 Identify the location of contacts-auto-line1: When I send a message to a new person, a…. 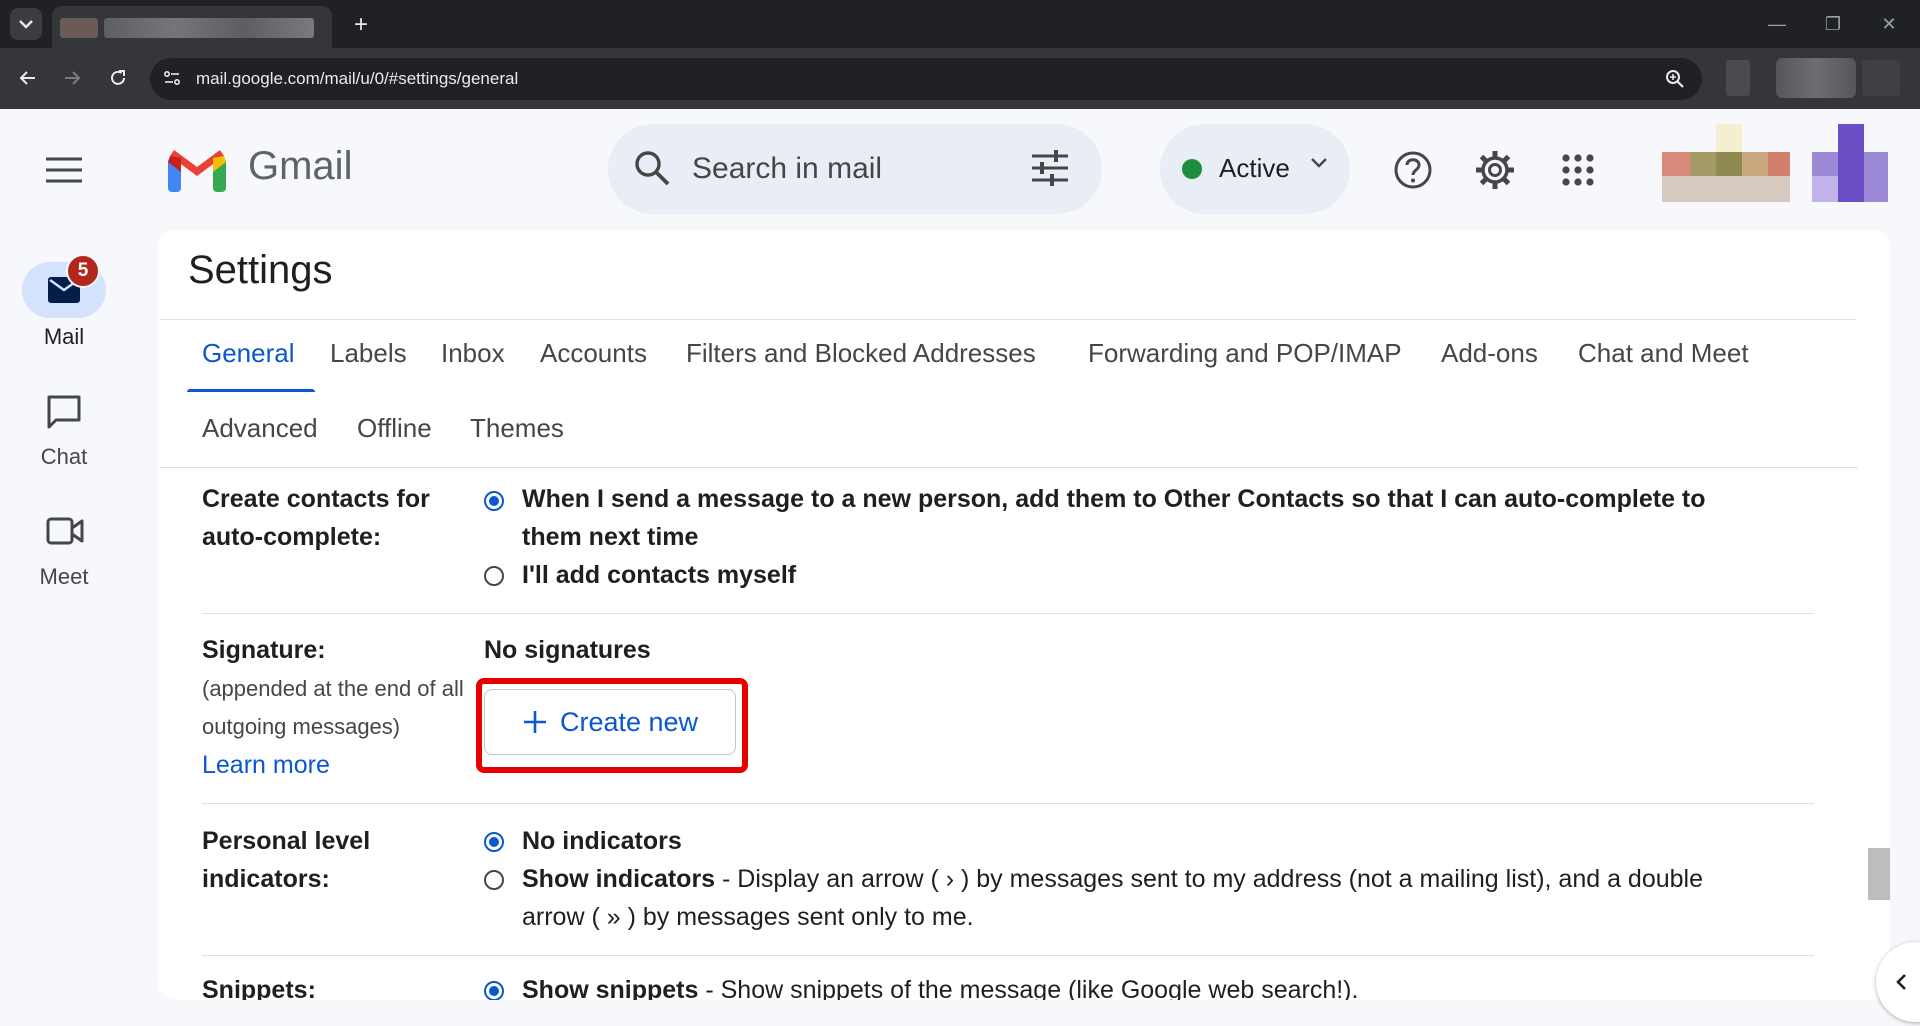
(1114, 499).